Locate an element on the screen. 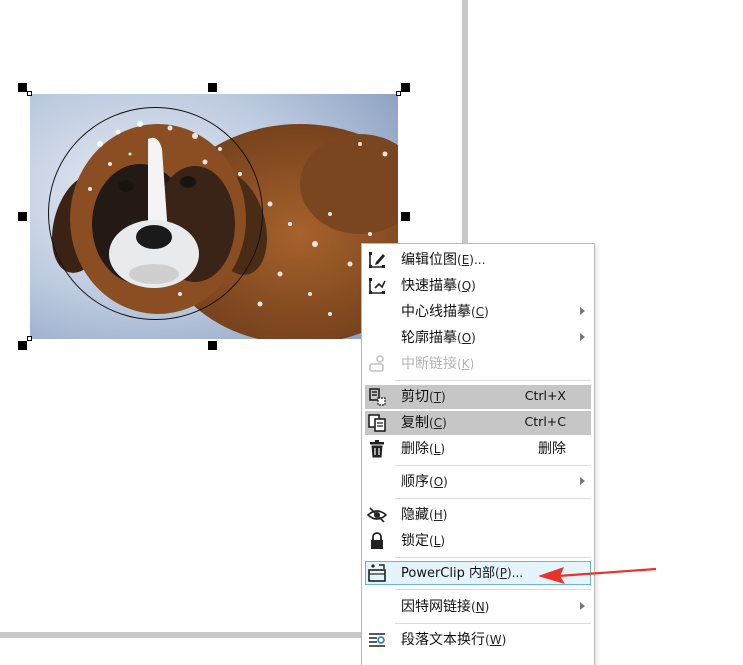 The height and width of the screenshot is (665, 743). selection-handle-bottom-left is located at coordinates (22, 345).